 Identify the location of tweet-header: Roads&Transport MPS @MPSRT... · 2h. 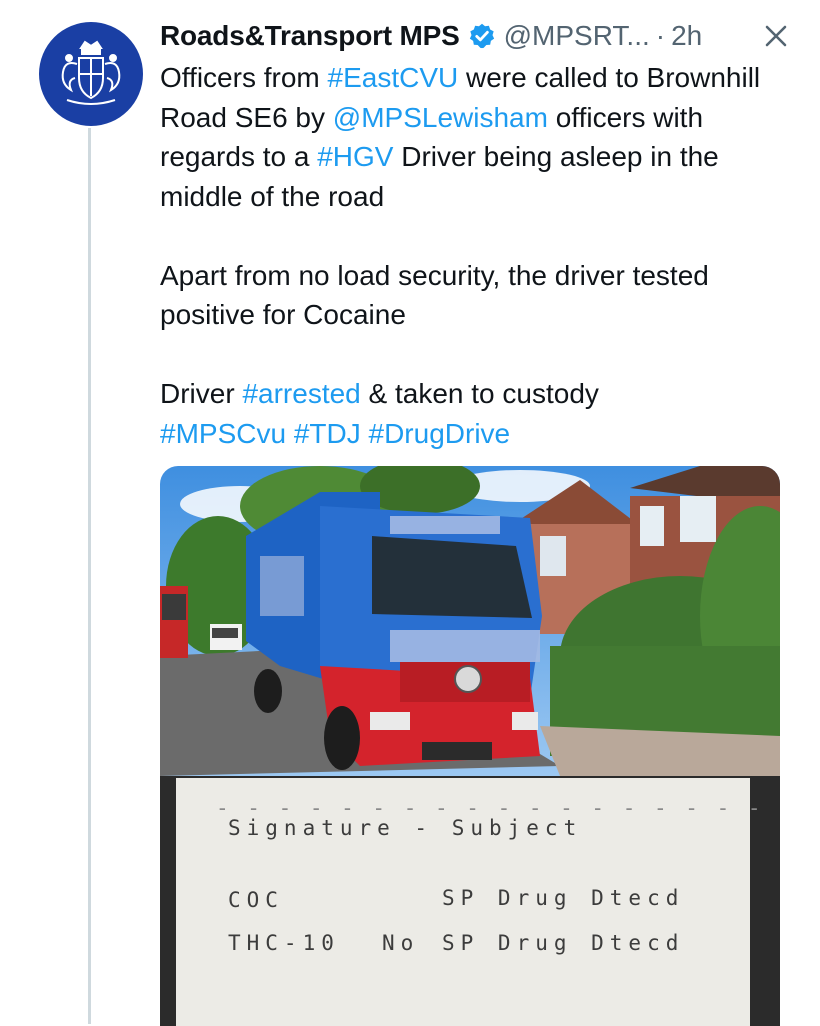
(480, 36).